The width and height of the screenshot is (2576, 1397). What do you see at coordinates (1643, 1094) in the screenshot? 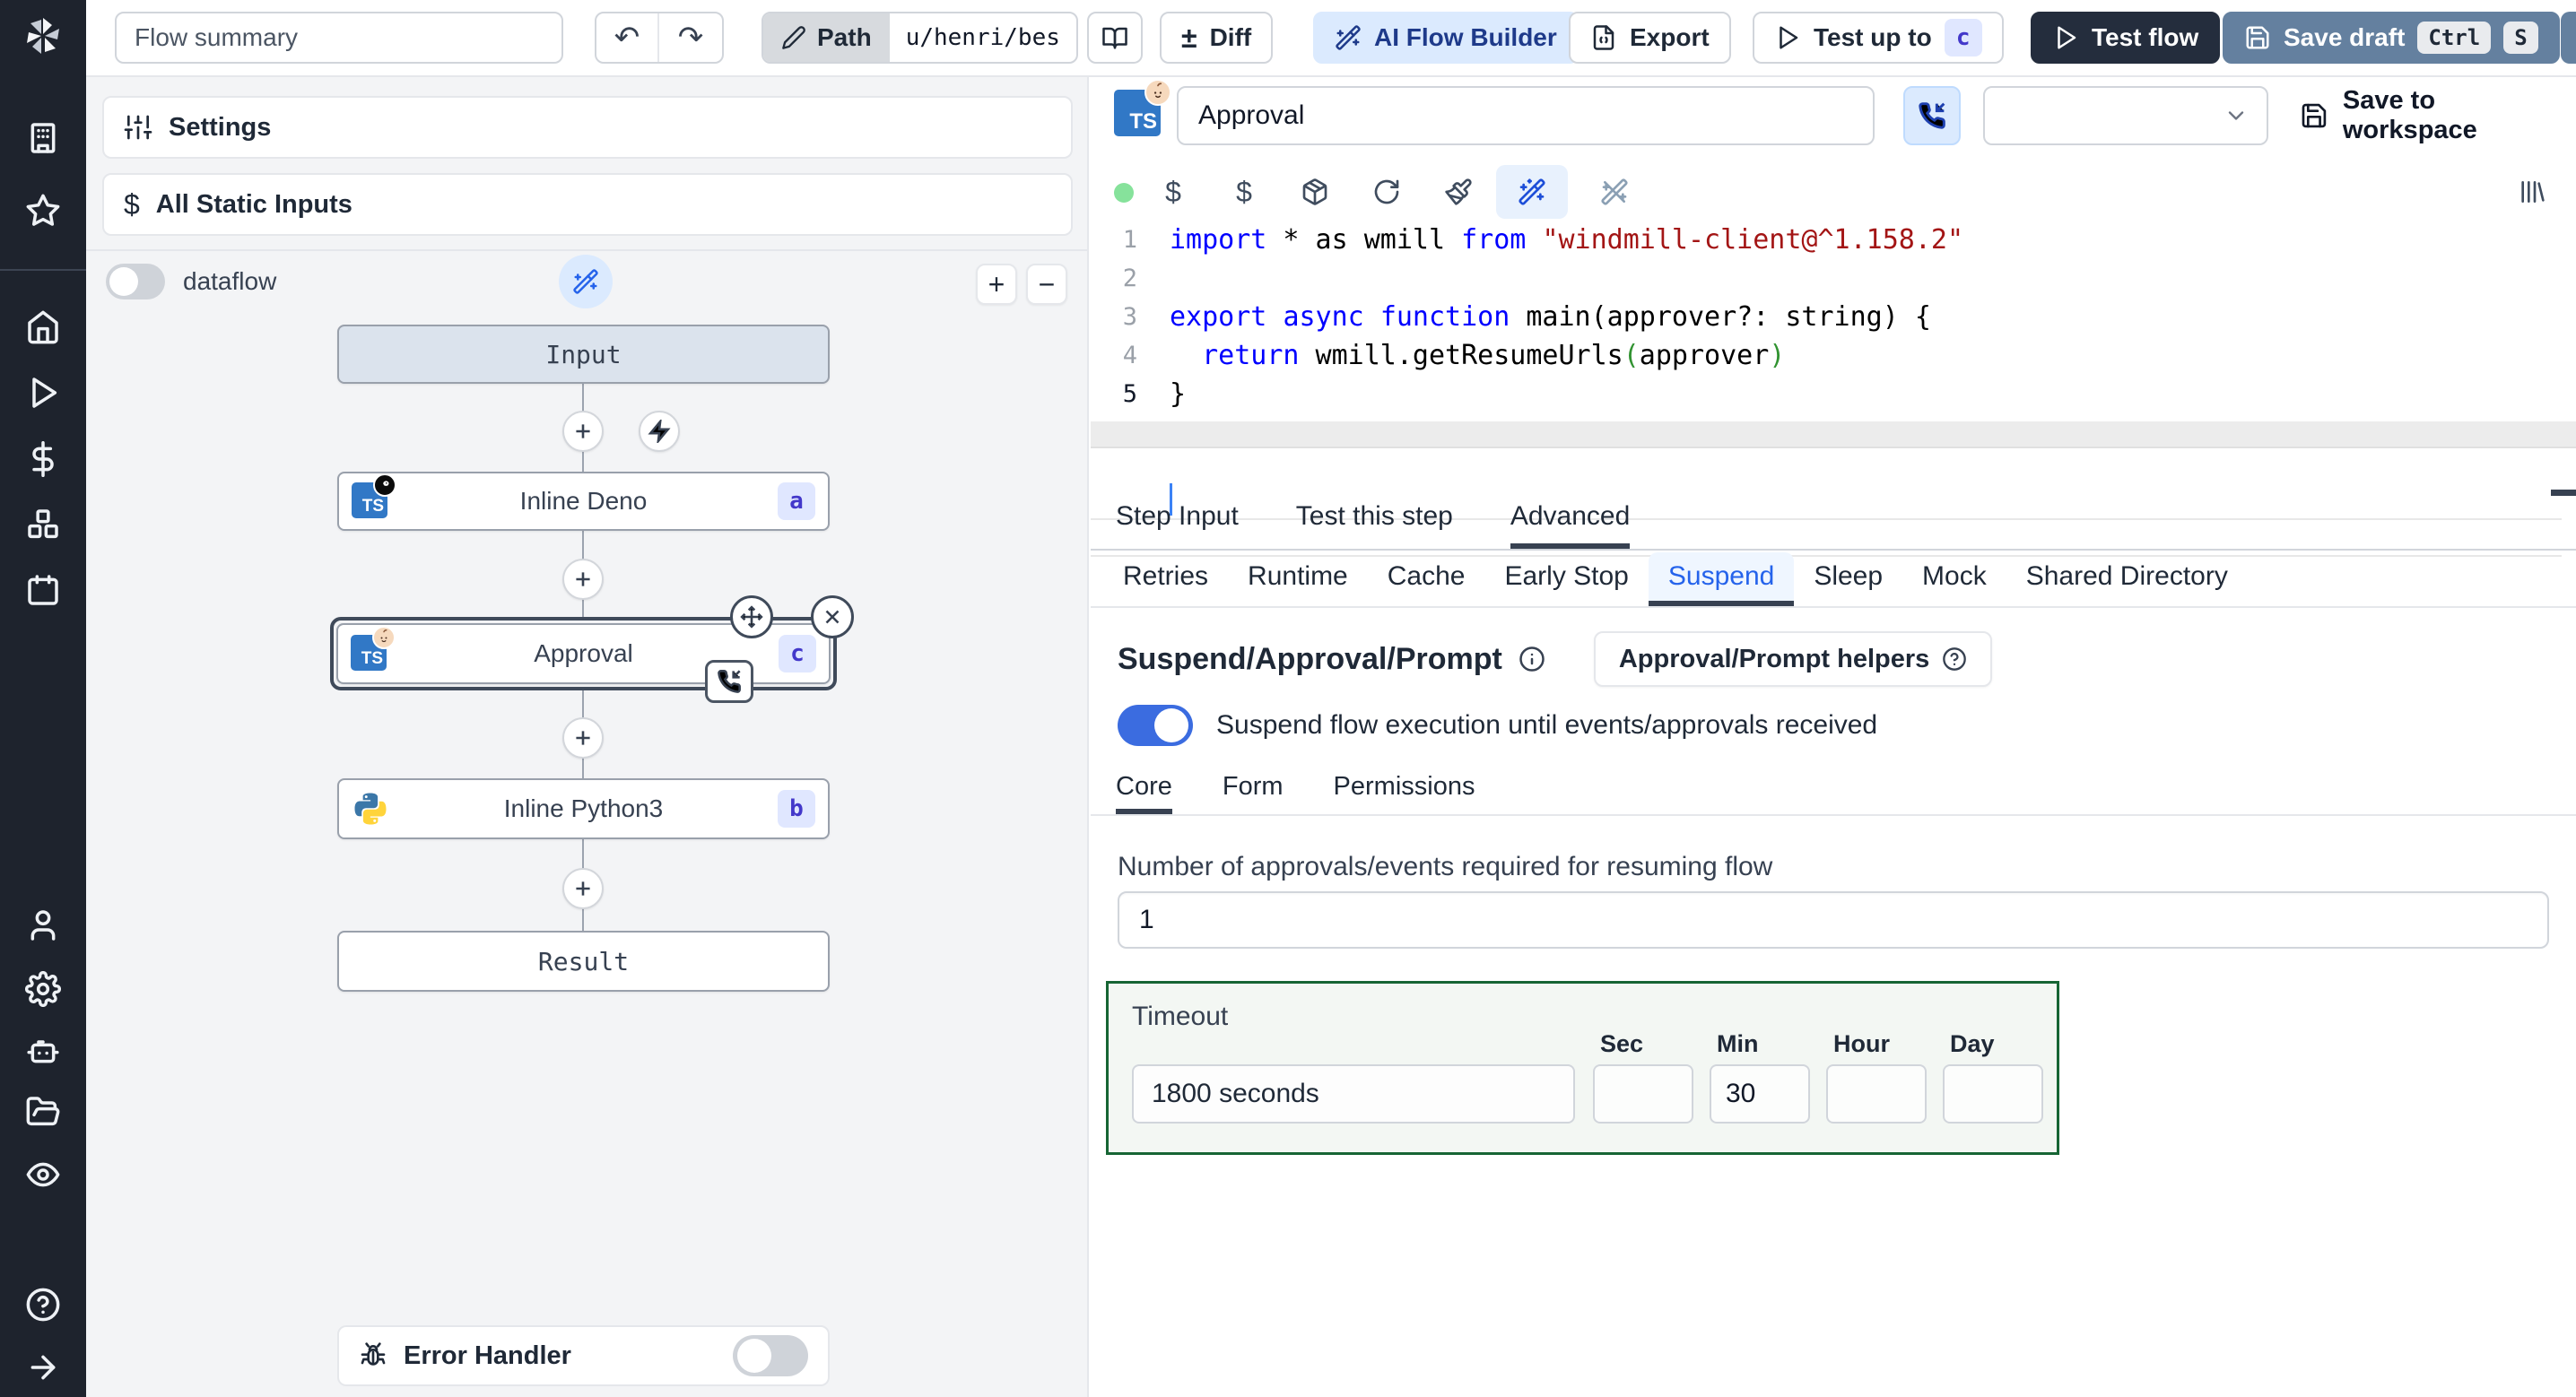
I see `timeout-sec-input` at bounding box center [1643, 1094].